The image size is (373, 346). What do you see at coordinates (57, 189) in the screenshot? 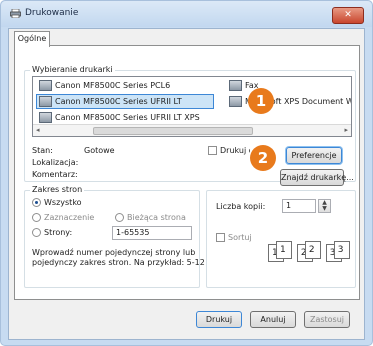
I see `page-range-label: Zakres stron` at bounding box center [57, 189].